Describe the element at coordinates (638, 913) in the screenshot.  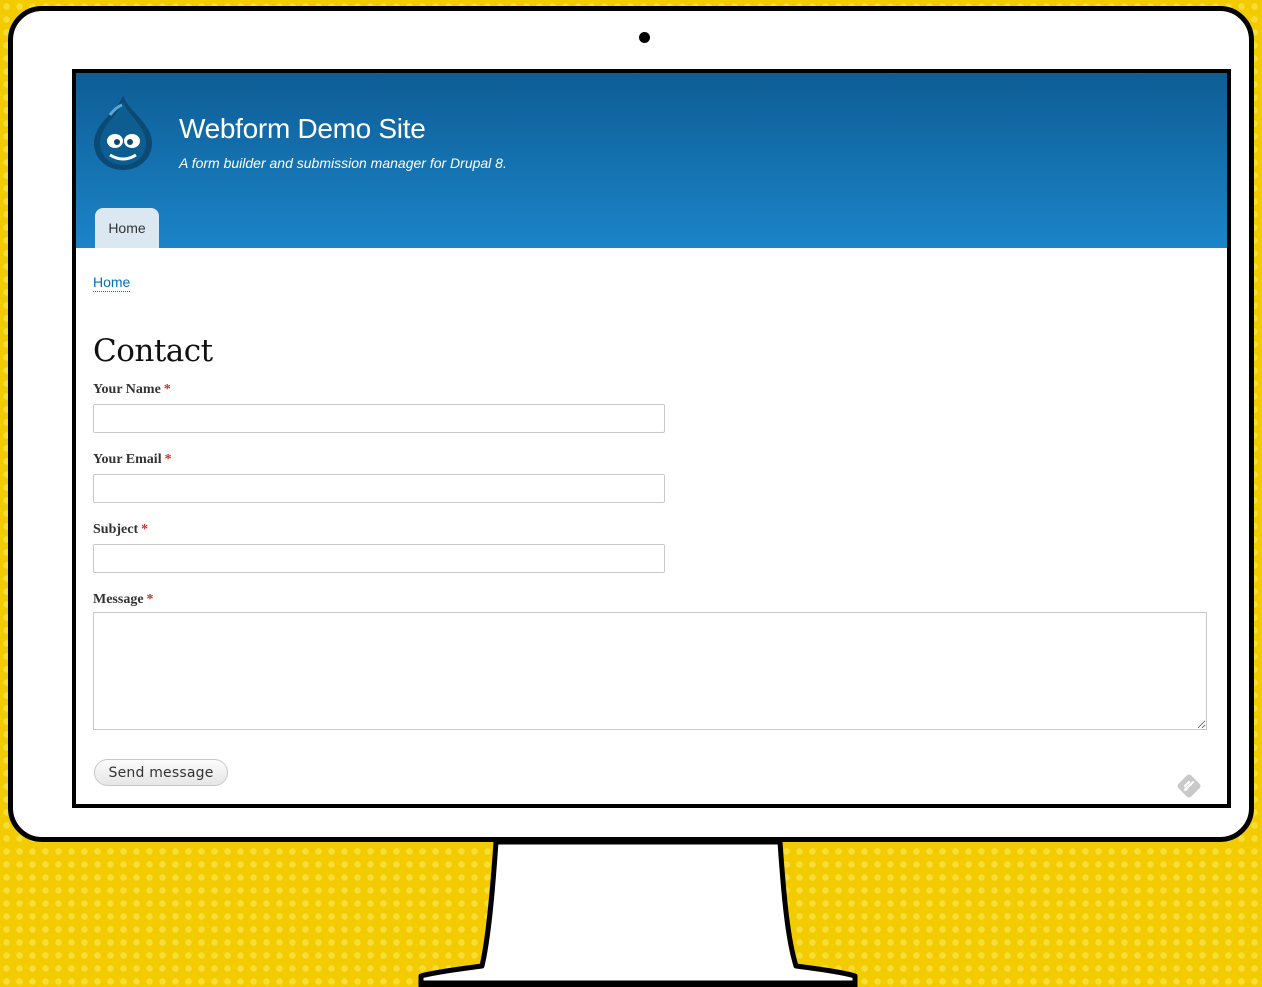
I see `monitor-stand` at that location.